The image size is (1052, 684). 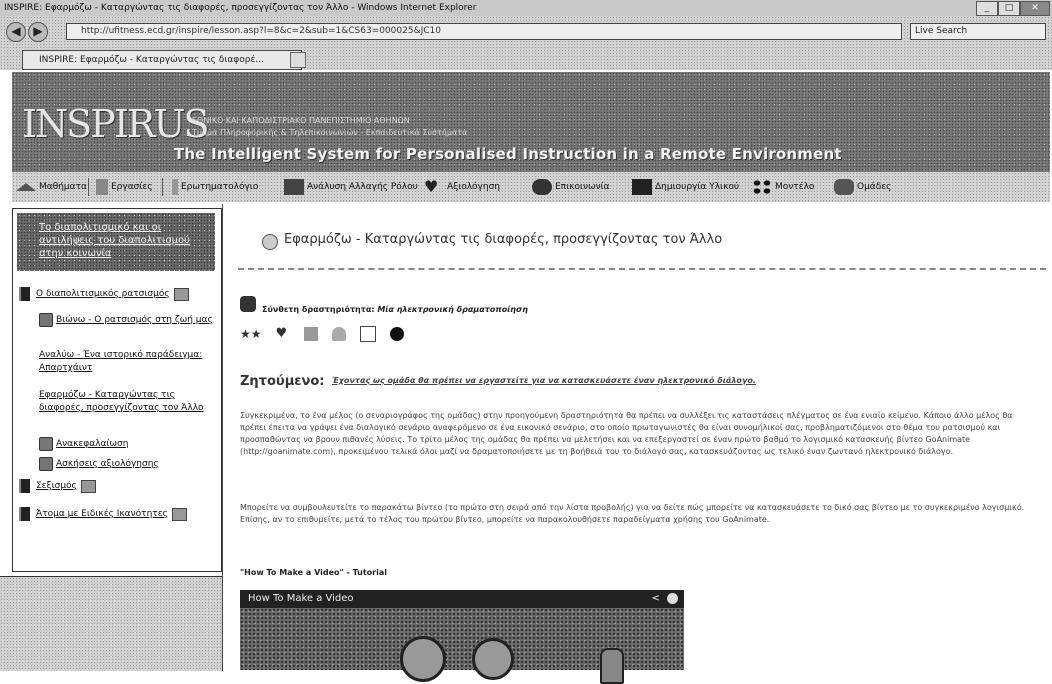 I want to click on heart-icon: ♥, so click(x=281, y=333).